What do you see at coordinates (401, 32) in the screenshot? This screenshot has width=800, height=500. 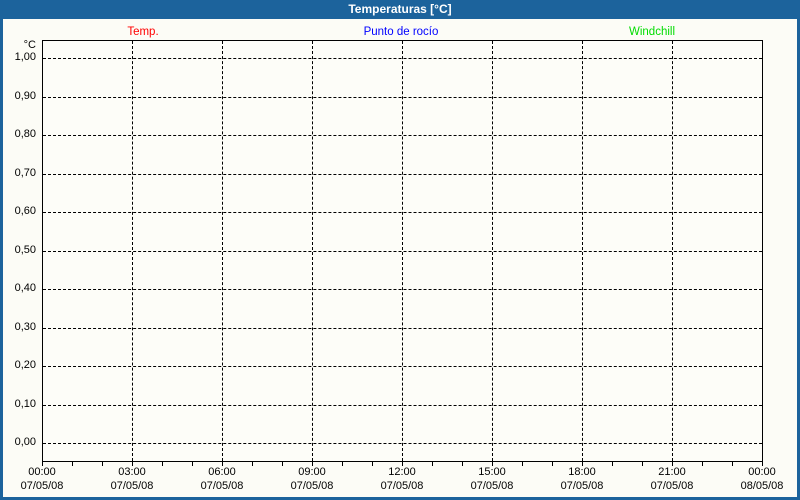 I see `legend-item-dew-point: Punto de rocío` at bounding box center [401, 32].